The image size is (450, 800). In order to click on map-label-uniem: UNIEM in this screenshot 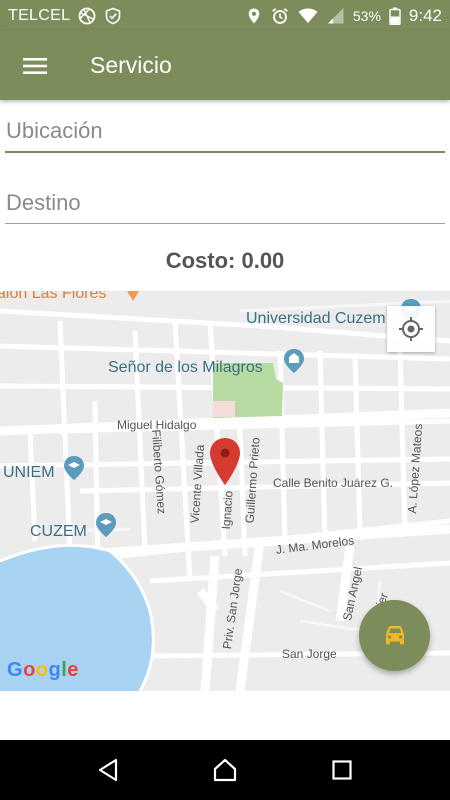, I will do `click(29, 472)`.